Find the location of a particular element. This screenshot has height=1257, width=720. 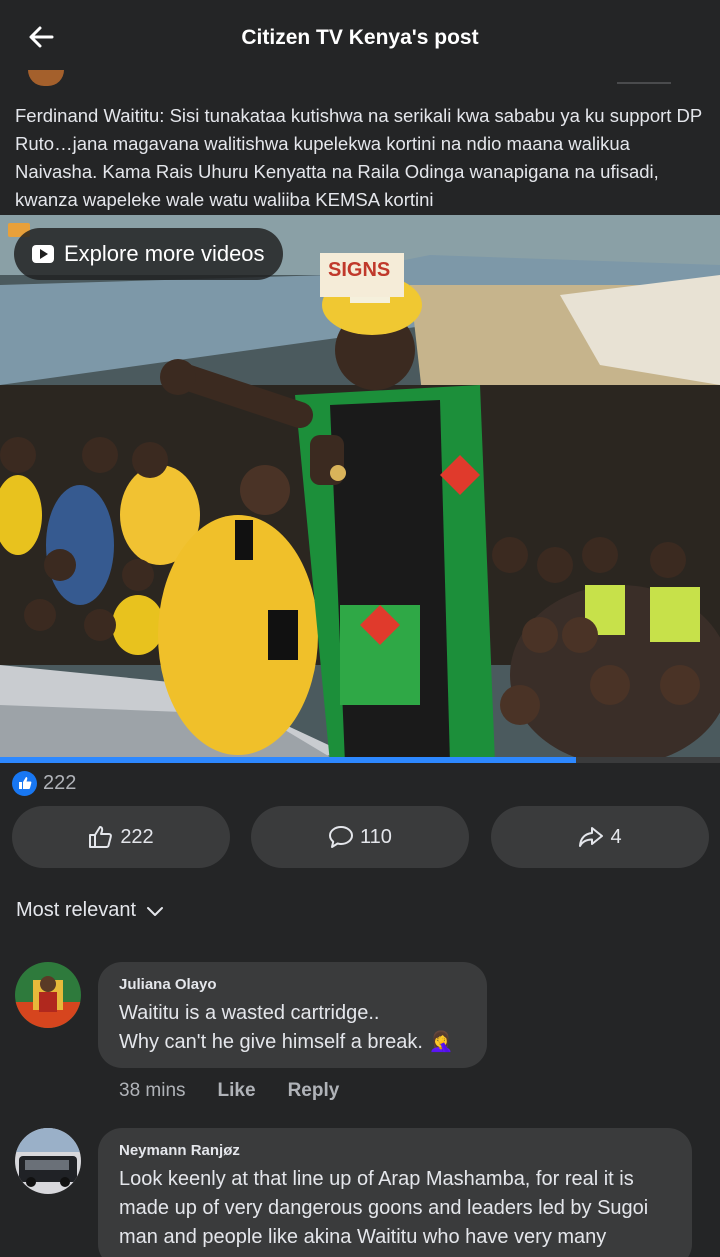

page-avatar is located at coordinates (46, 78).